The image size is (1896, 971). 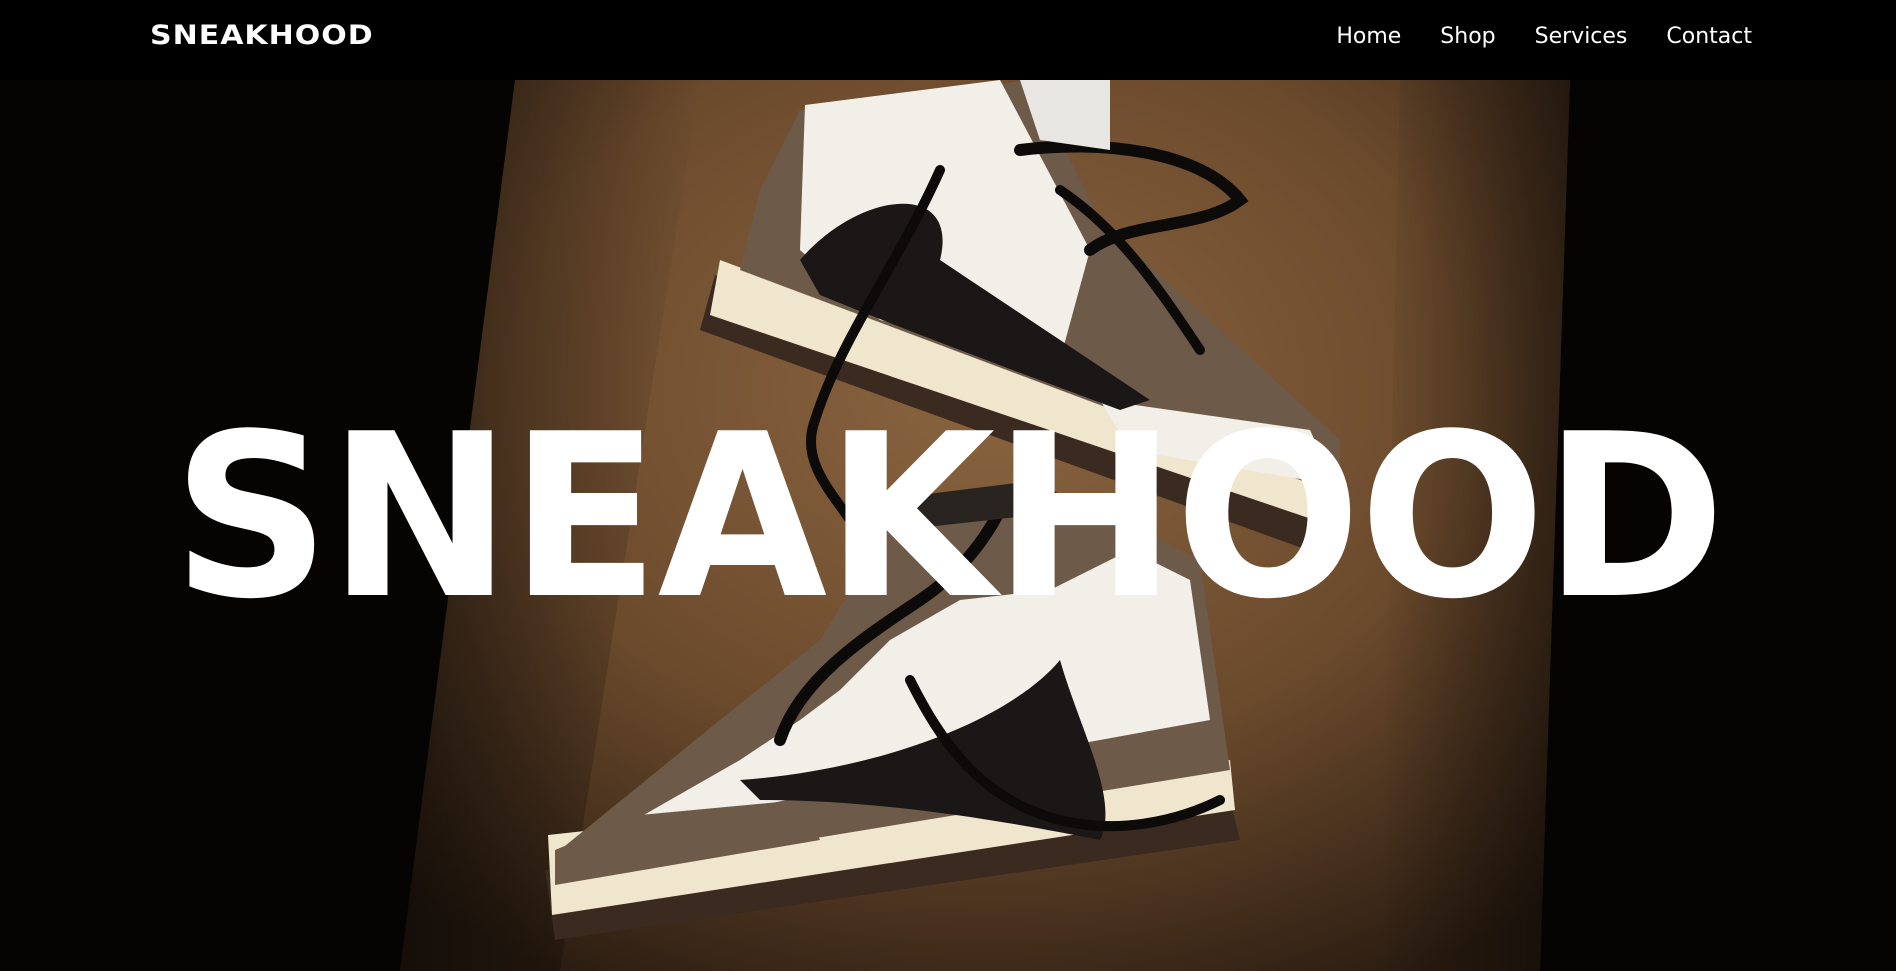 I want to click on nav-home-link: Home, so click(x=1368, y=36).